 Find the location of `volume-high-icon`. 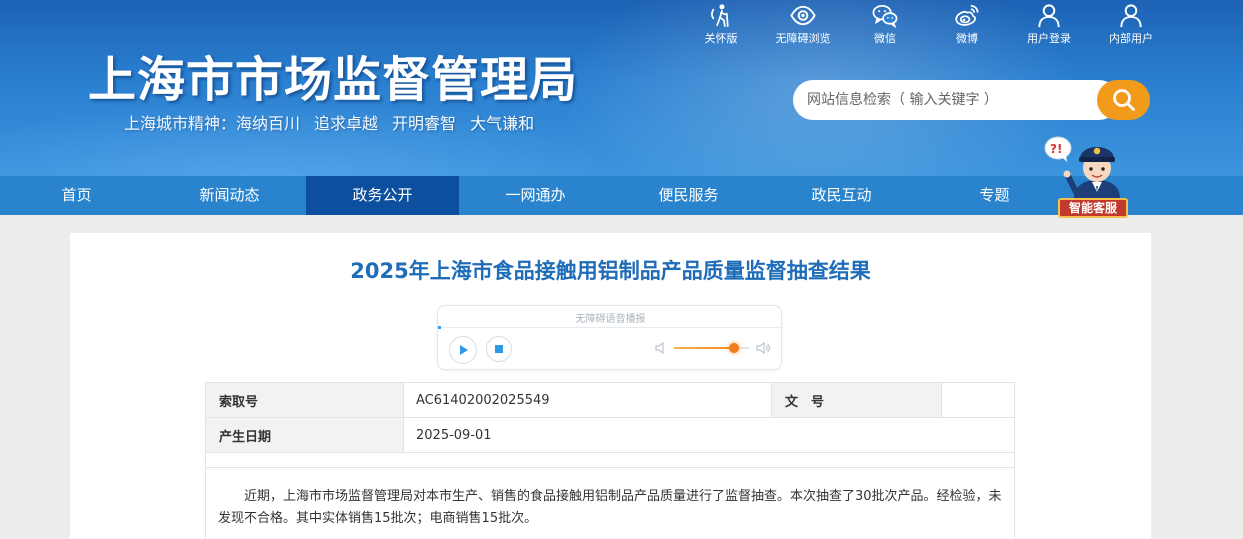

volume-high-icon is located at coordinates (763, 348).